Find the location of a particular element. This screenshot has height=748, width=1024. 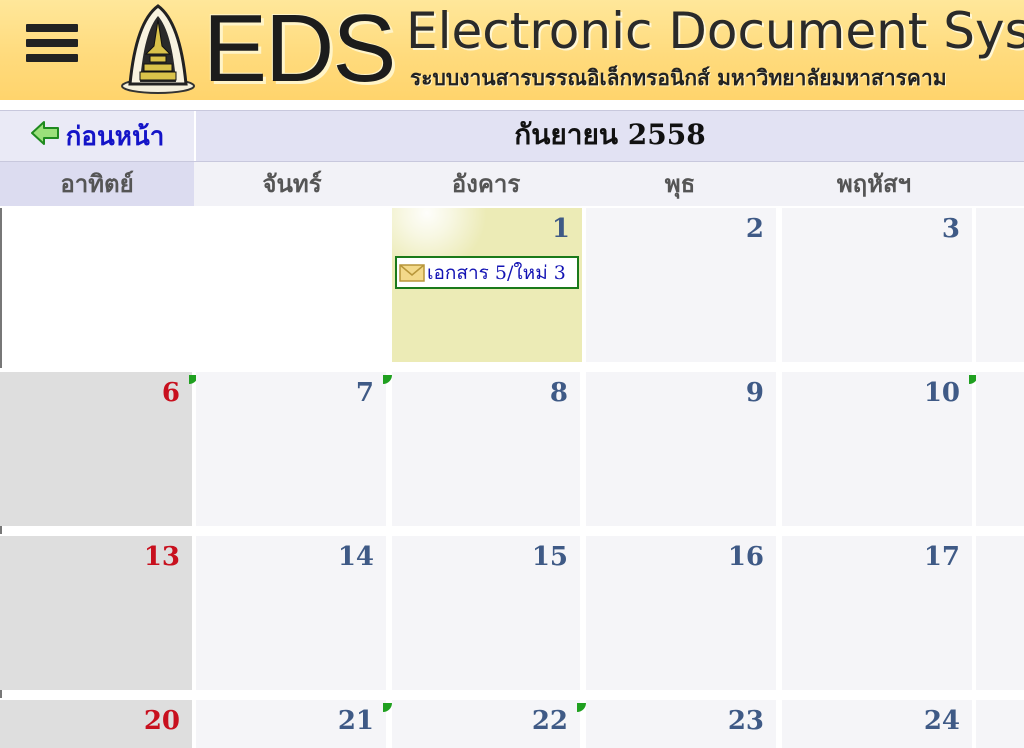

day-number: 1 is located at coordinates (560, 229).